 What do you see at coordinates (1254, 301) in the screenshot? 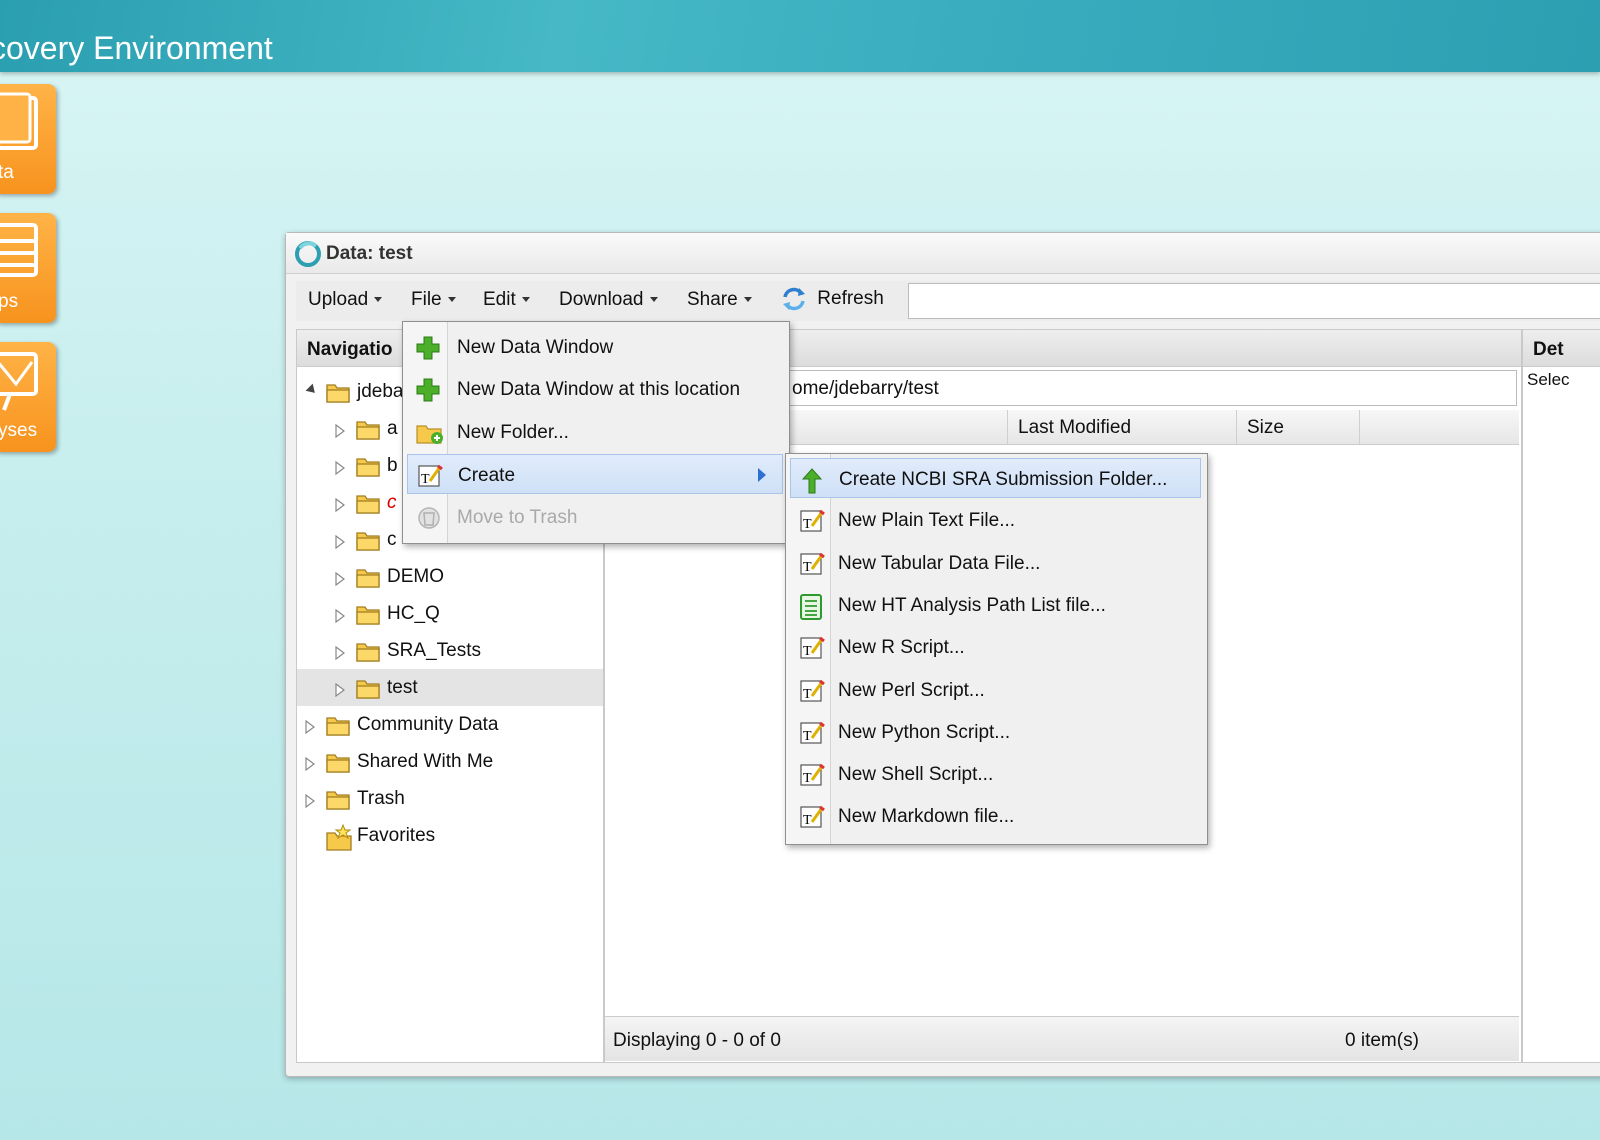
I see `search-input` at bounding box center [1254, 301].